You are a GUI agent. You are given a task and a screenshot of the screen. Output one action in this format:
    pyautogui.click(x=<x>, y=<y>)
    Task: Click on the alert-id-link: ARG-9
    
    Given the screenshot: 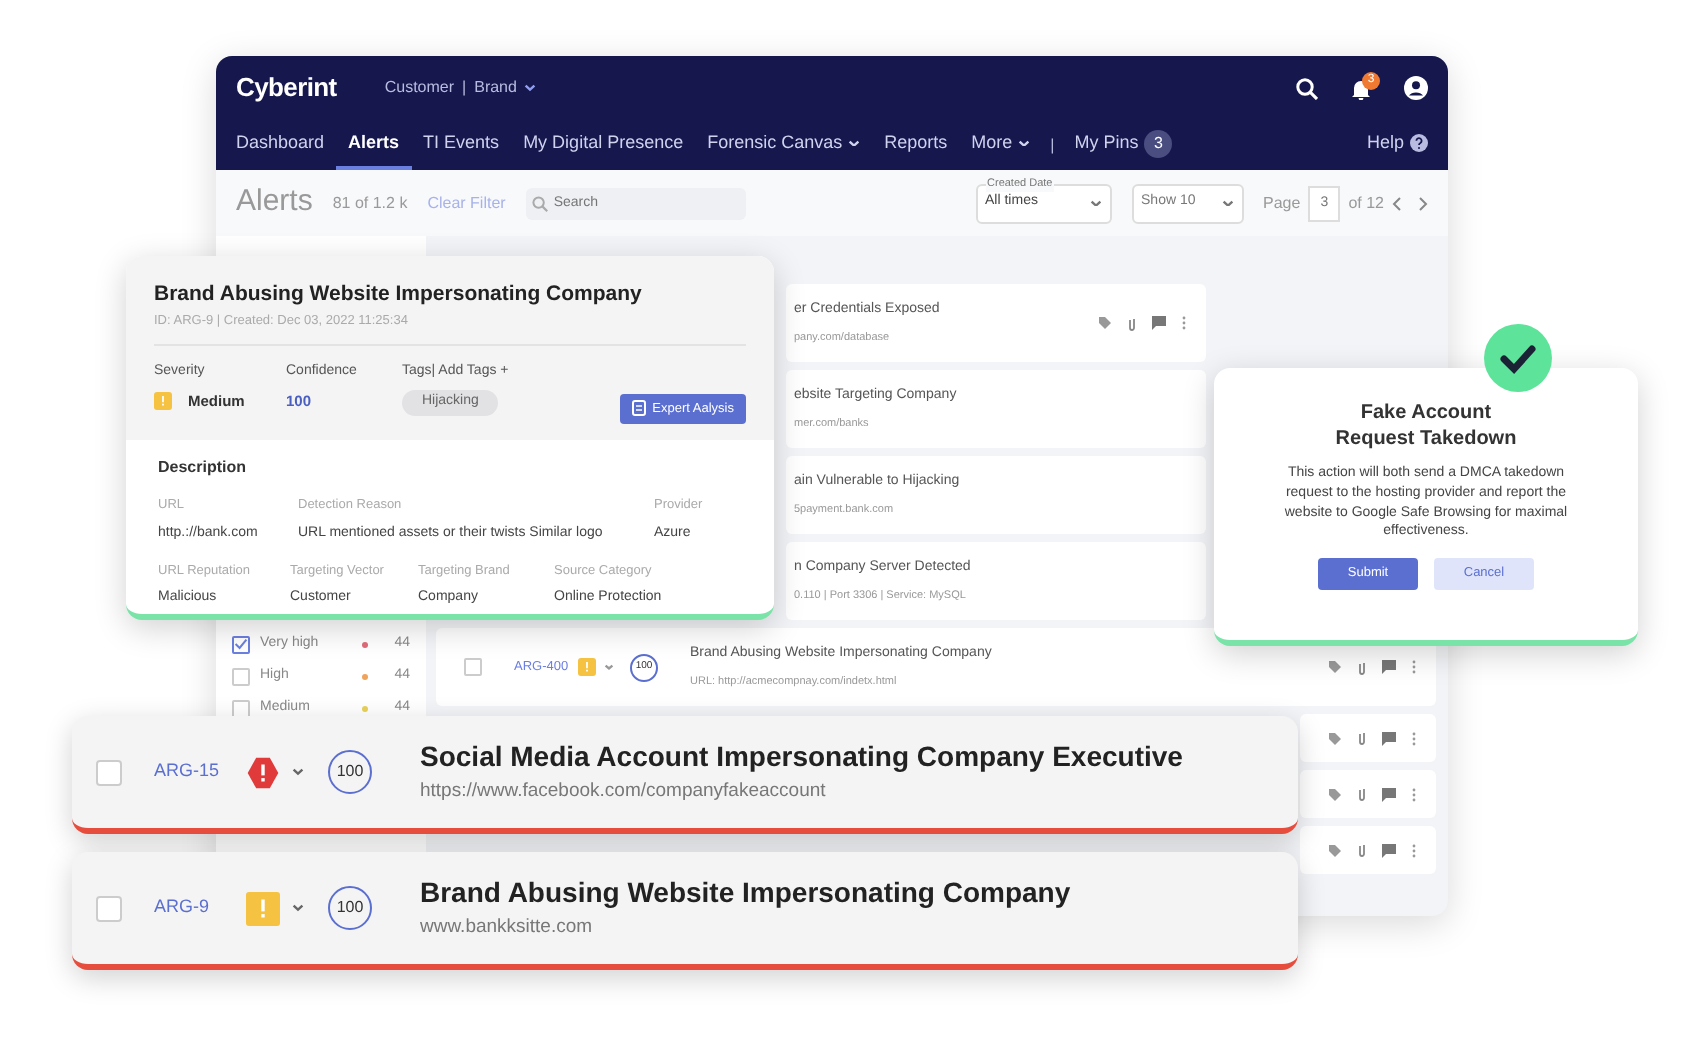 What is the action you would take?
    pyautogui.click(x=200, y=908)
    